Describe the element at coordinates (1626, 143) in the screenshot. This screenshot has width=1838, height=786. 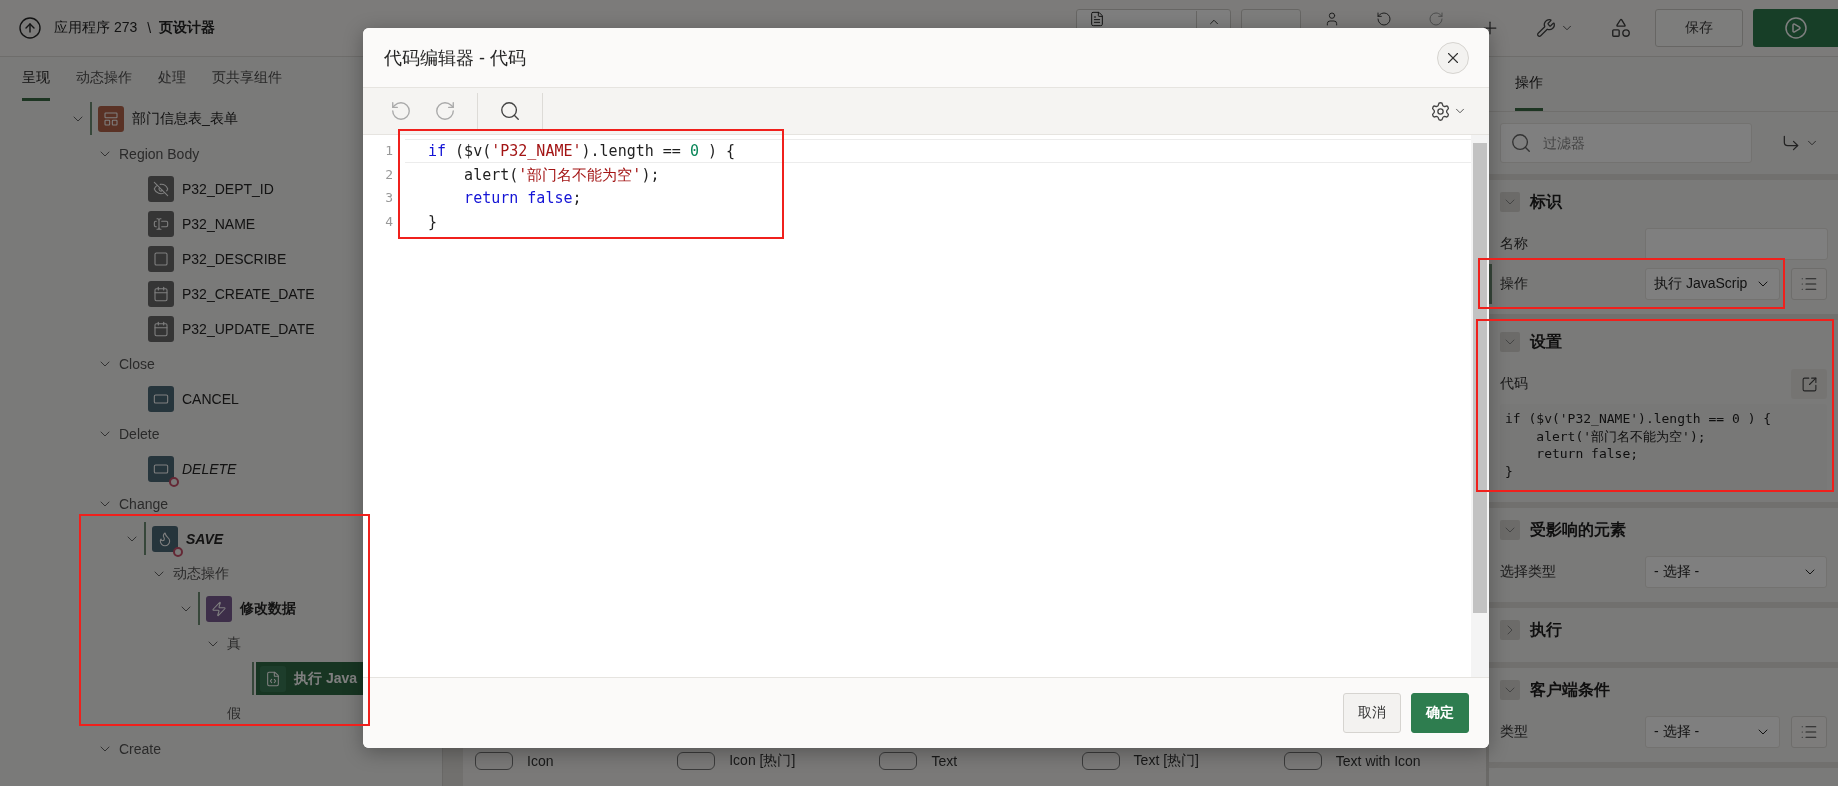
I see `filter-field: 过滤器` at that location.